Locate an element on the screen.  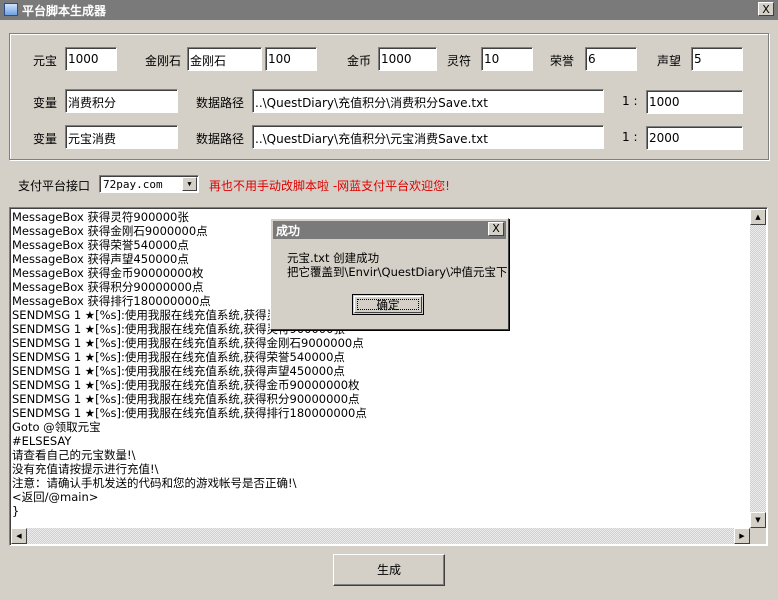
arrow-down-icon: ▼ is located at coordinates (758, 520).